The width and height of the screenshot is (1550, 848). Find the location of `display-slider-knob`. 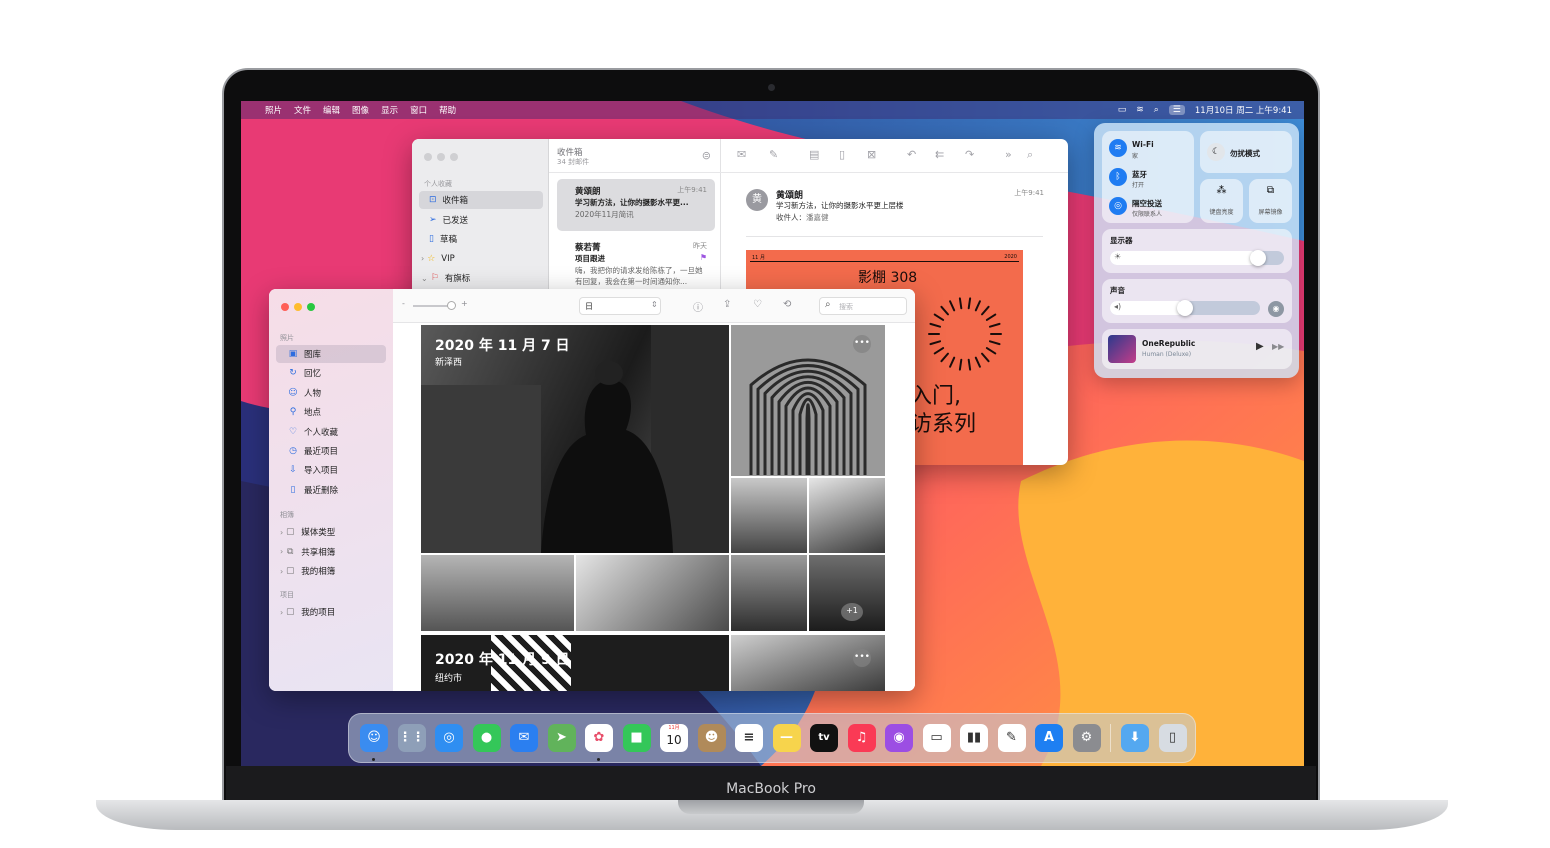

display-slider-knob is located at coordinates (1257, 258).